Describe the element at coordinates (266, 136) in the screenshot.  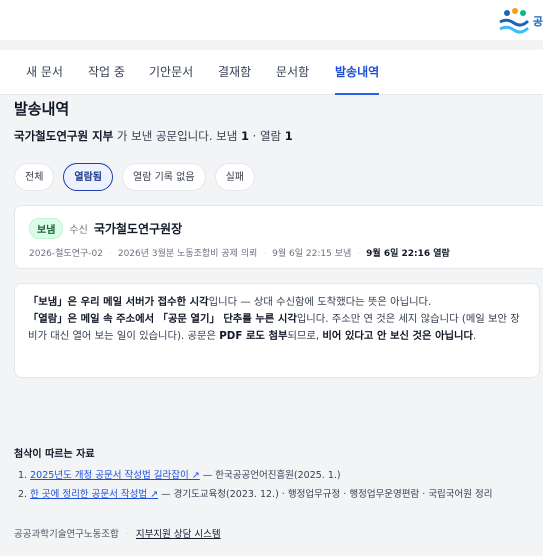
I see `subtitle-separator: · 열람` at that location.